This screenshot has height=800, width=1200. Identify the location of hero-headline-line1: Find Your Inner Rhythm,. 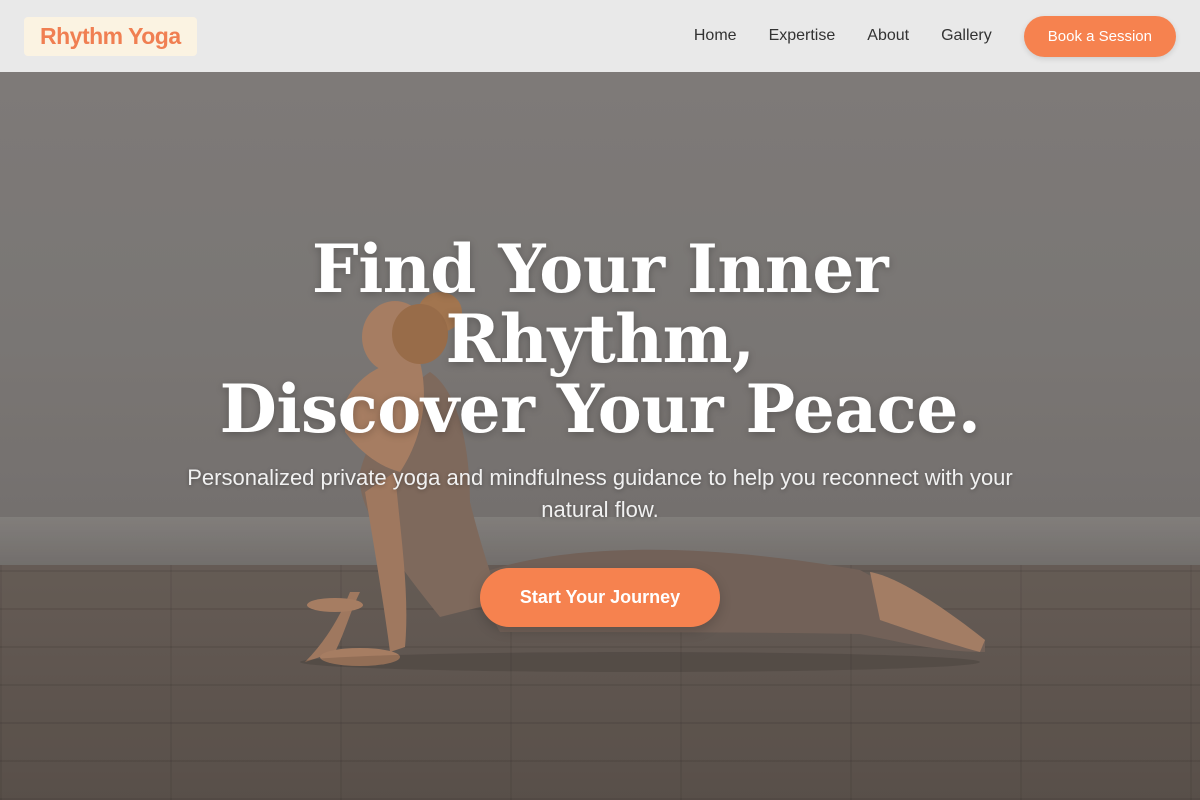
(600, 304).